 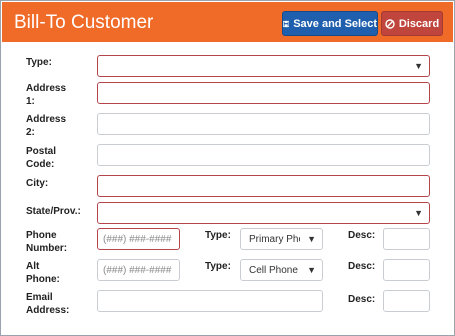 What do you see at coordinates (286, 23) in the screenshot?
I see `floppy-disk-icon` at bounding box center [286, 23].